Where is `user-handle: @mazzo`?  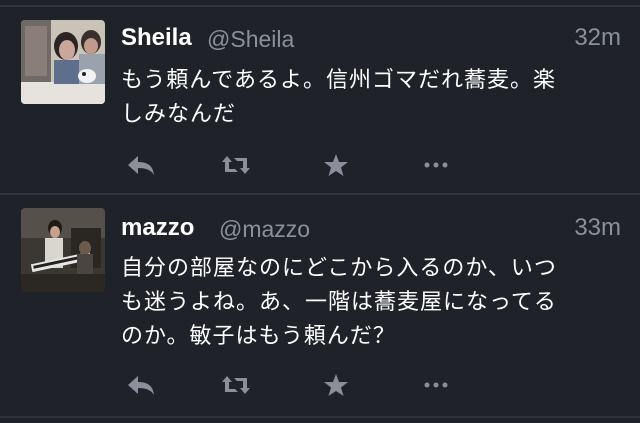 user-handle: @mazzo is located at coordinates (264, 229).